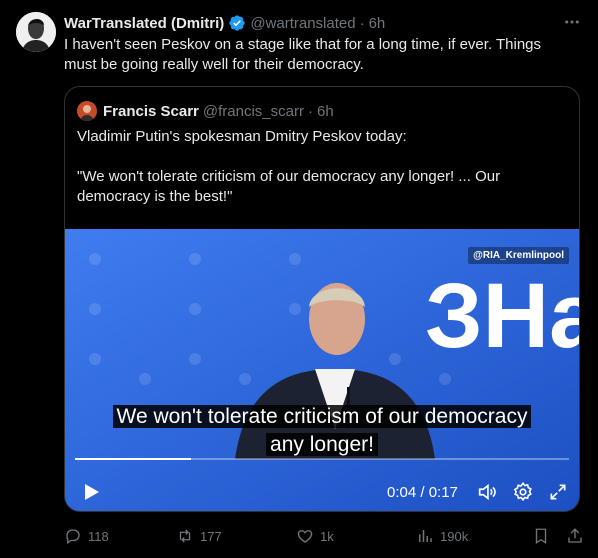  Describe the element at coordinates (487, 492) in the screenshot. I see `volume-icon` at that location.